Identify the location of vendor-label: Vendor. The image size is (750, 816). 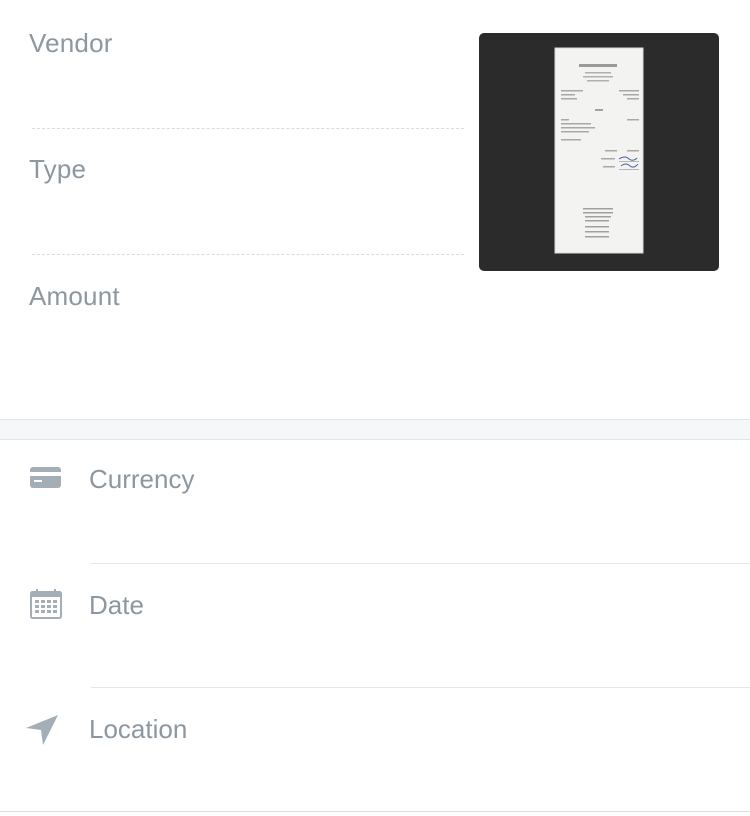
(71, 43).